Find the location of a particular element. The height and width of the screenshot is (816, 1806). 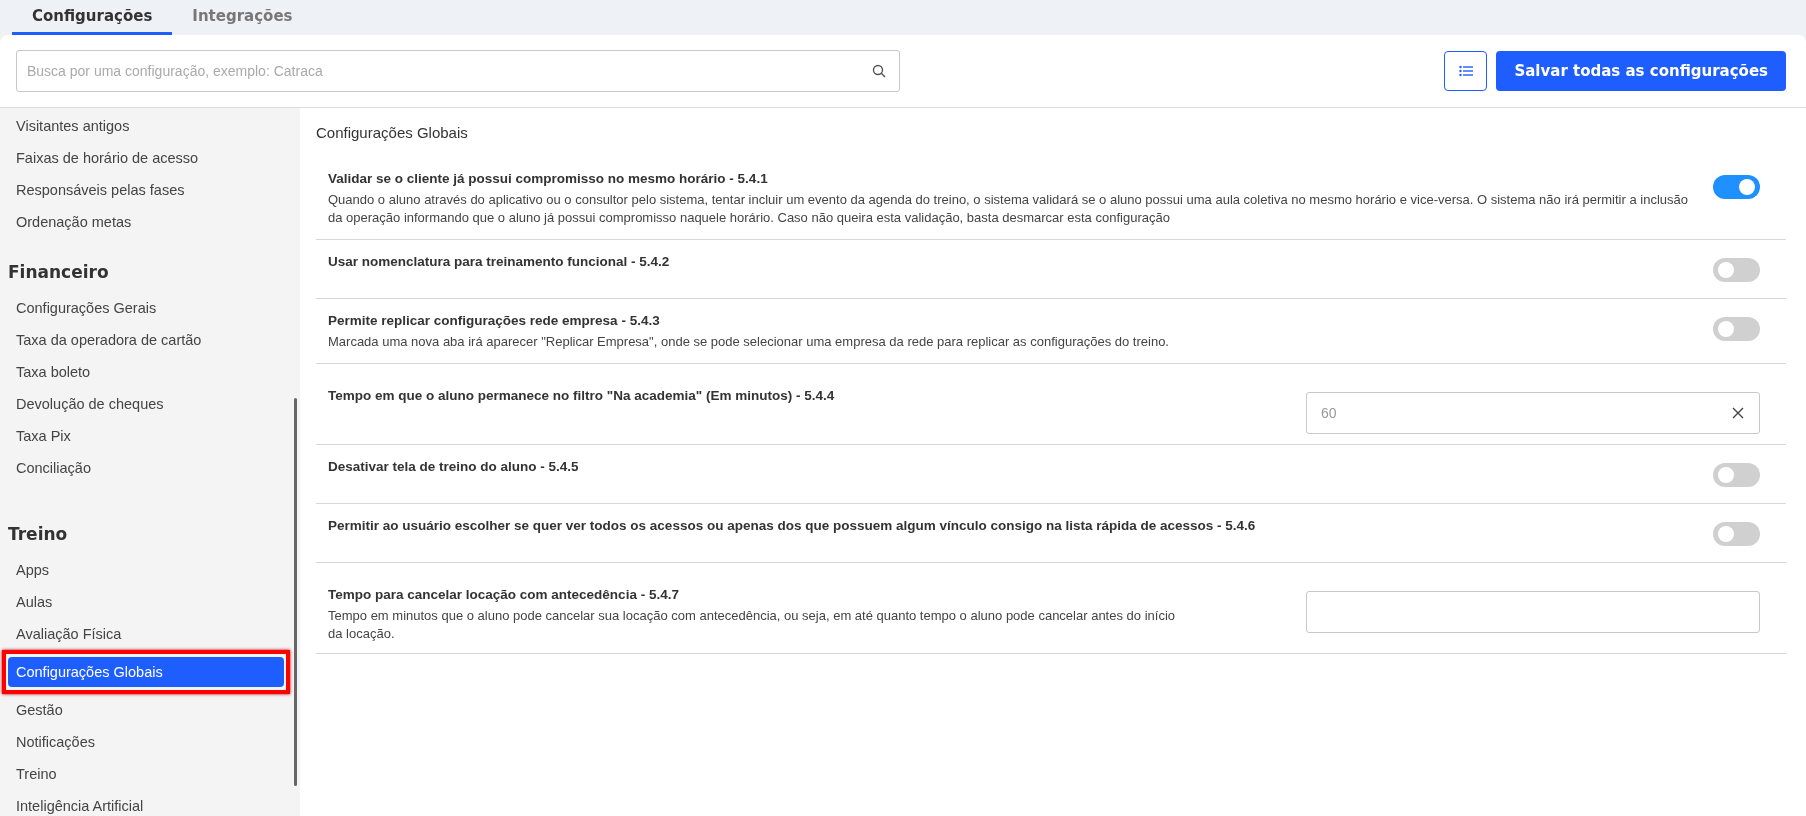

sidebar-item: Taxa Pix is located at coordinates (150, 436).